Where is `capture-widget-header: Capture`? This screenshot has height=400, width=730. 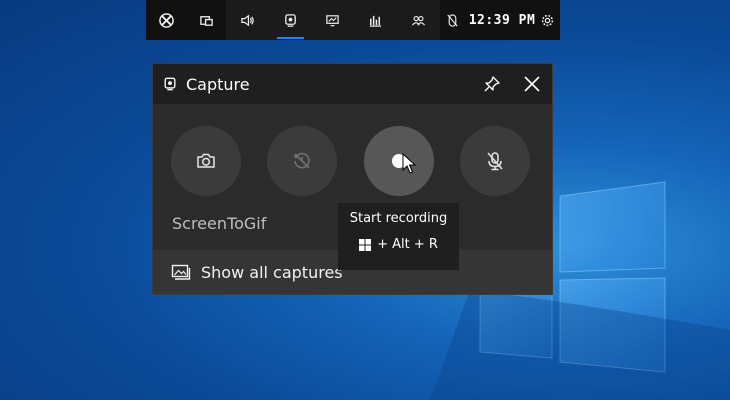 capture-widget-header: Capture is located at coordinates (352, 84).